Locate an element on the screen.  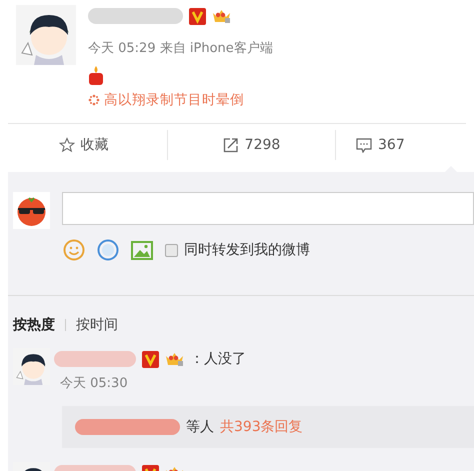
post-meta: 今天 05:29 来自 iPhone客户端 is located at coordinates (180, 48).